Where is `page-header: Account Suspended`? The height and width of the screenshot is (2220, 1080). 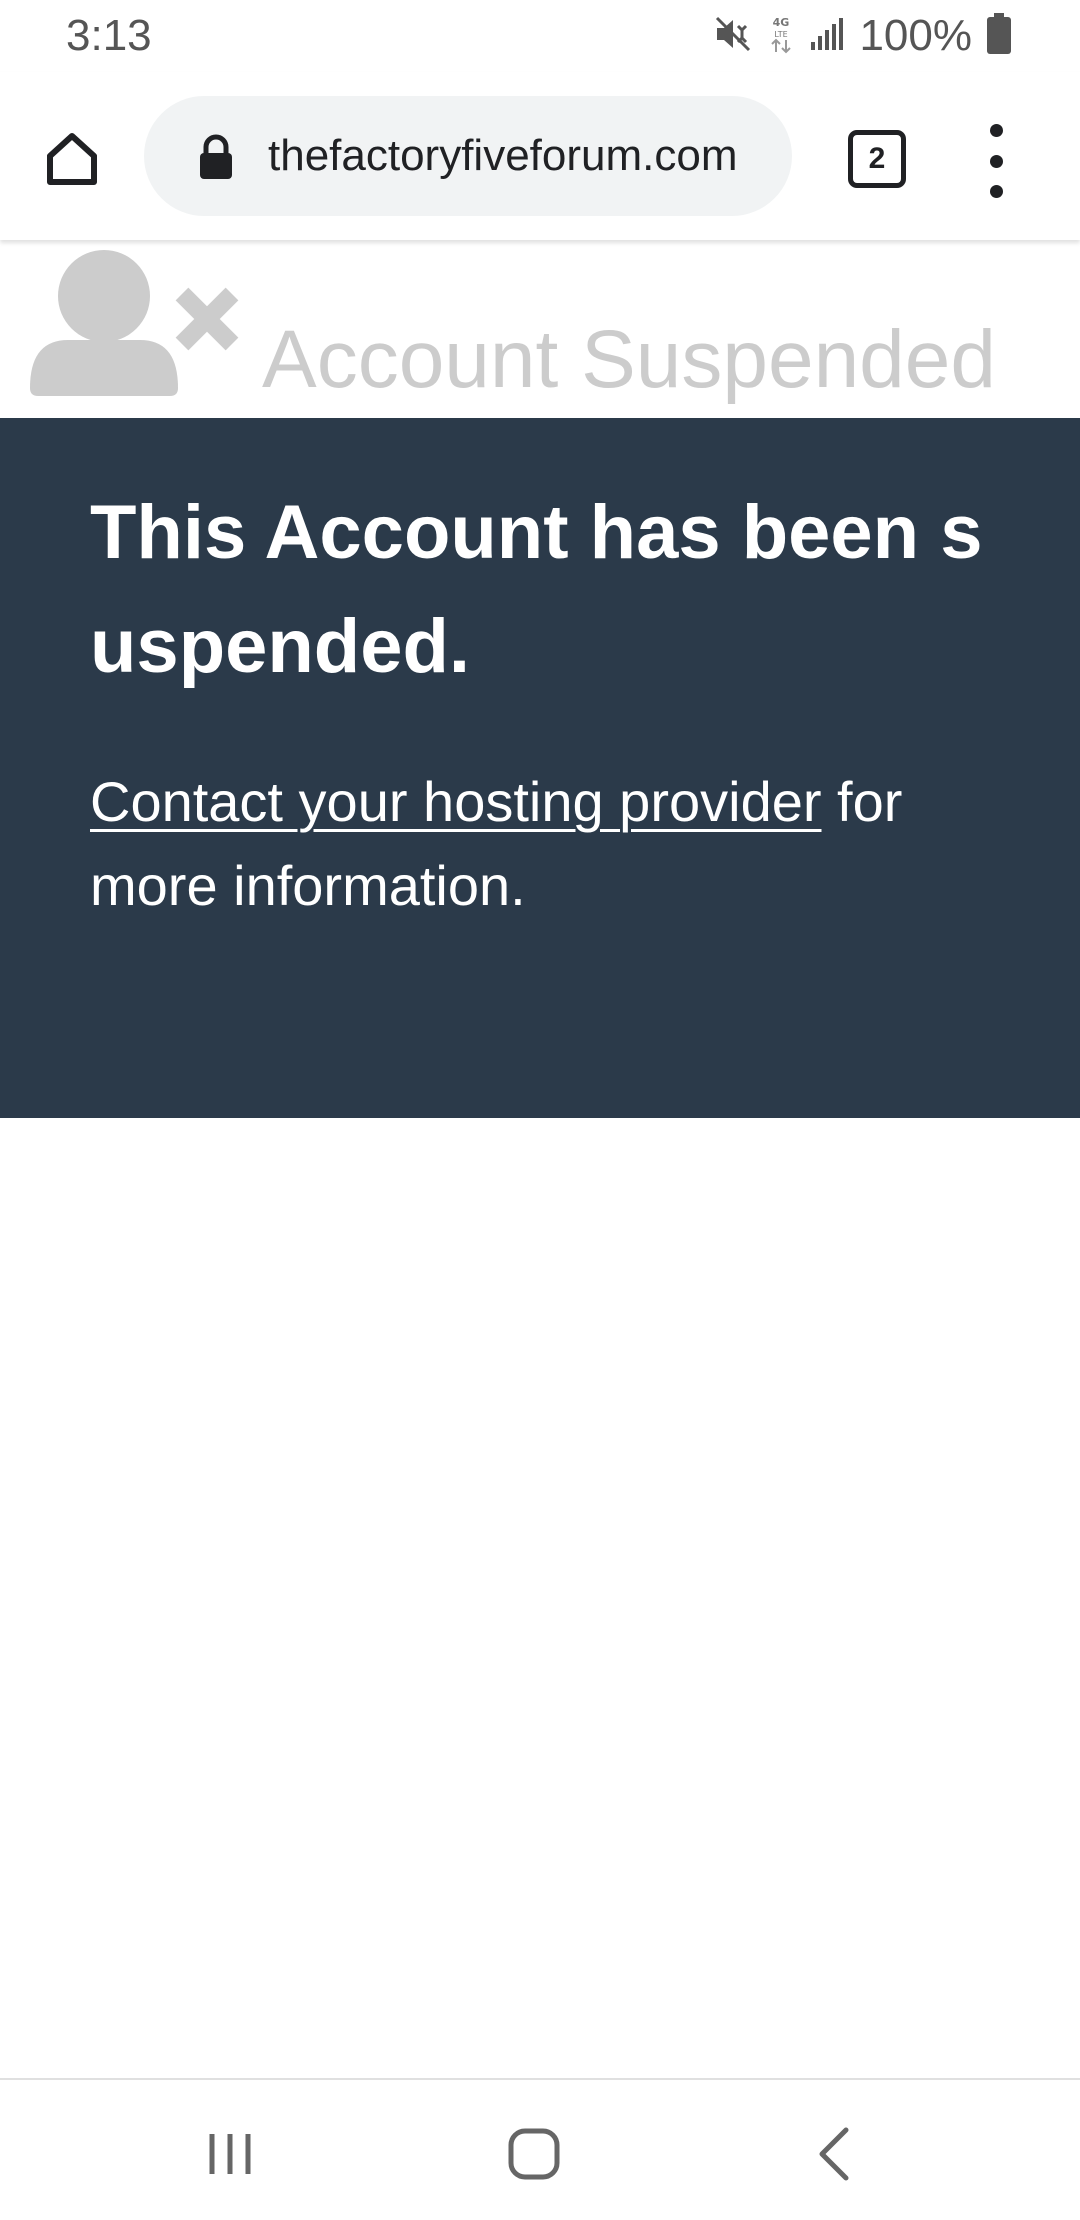
page-header: Account Suspended is located at coordinates (540, 329).